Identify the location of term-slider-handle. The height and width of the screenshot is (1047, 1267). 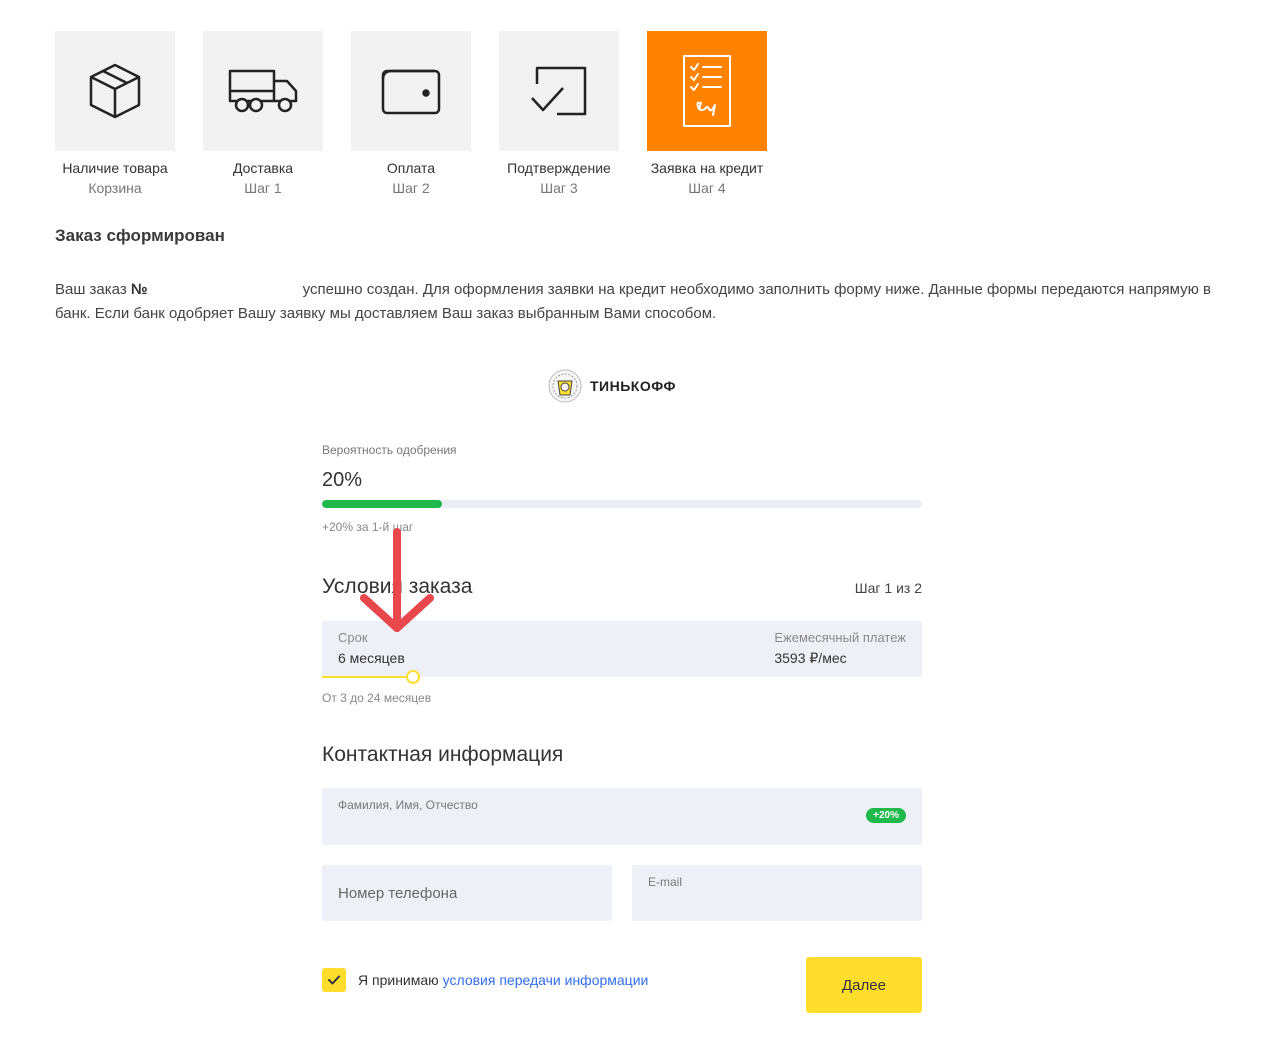
(413, 677).